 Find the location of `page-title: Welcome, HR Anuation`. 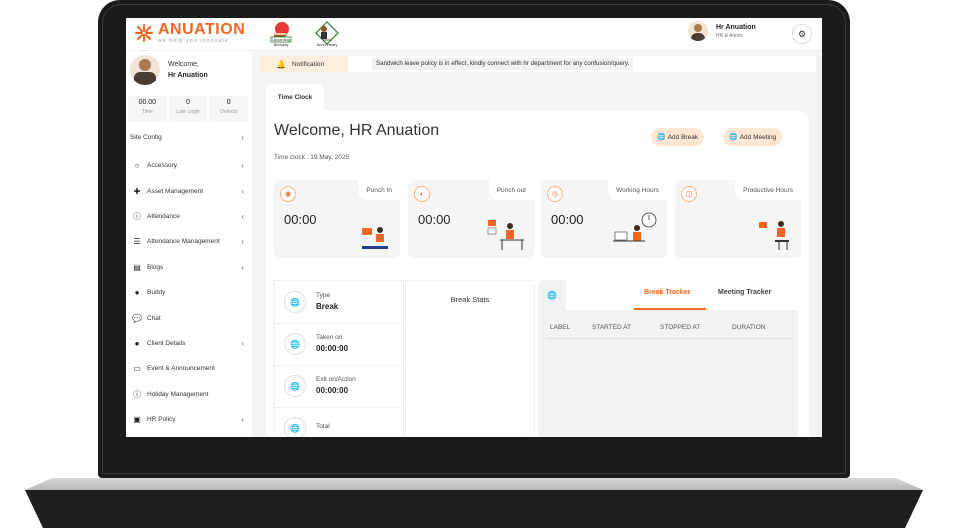

page-title: Welcome, HR Anuation is located at coordinates (357, 130).